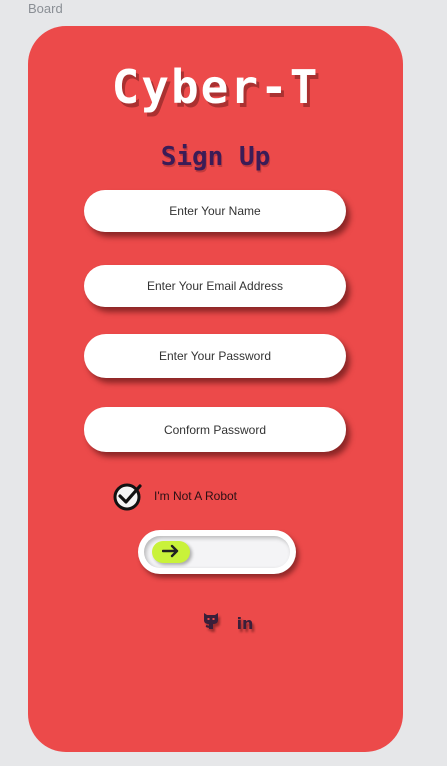  Describe the element at coordinates (195, 496) in the screenshot. I see `robot-checkbox-label: I'm Not A Robot` at that location.